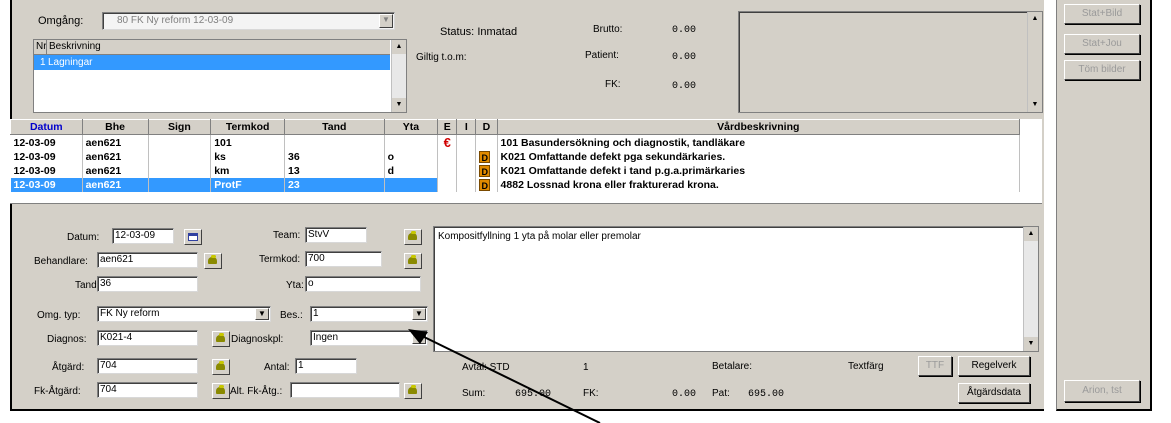 This screenshot has height=423, width=1171. What do you see at coordinates (295, 285) in the screenshot?
I see `yta-label: Yta:` at bounding box center [295, 285].